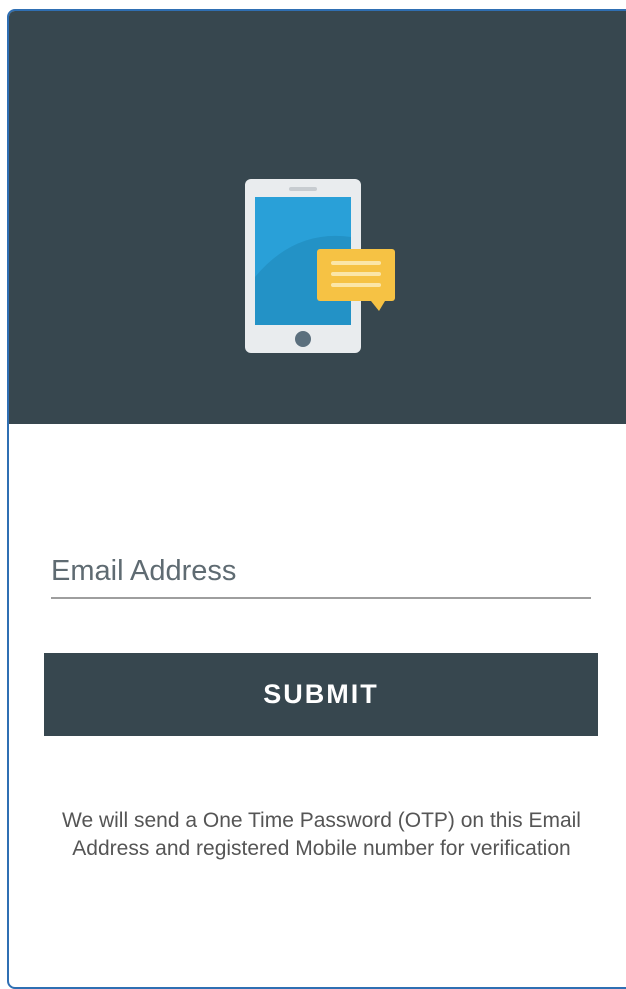 Image resolution: width=626 pixels, height=989 pixels. What do you see at coordinates (320, 266) in the screenshot?
I see `phone-message-icon` at bounding box center [320, 266].